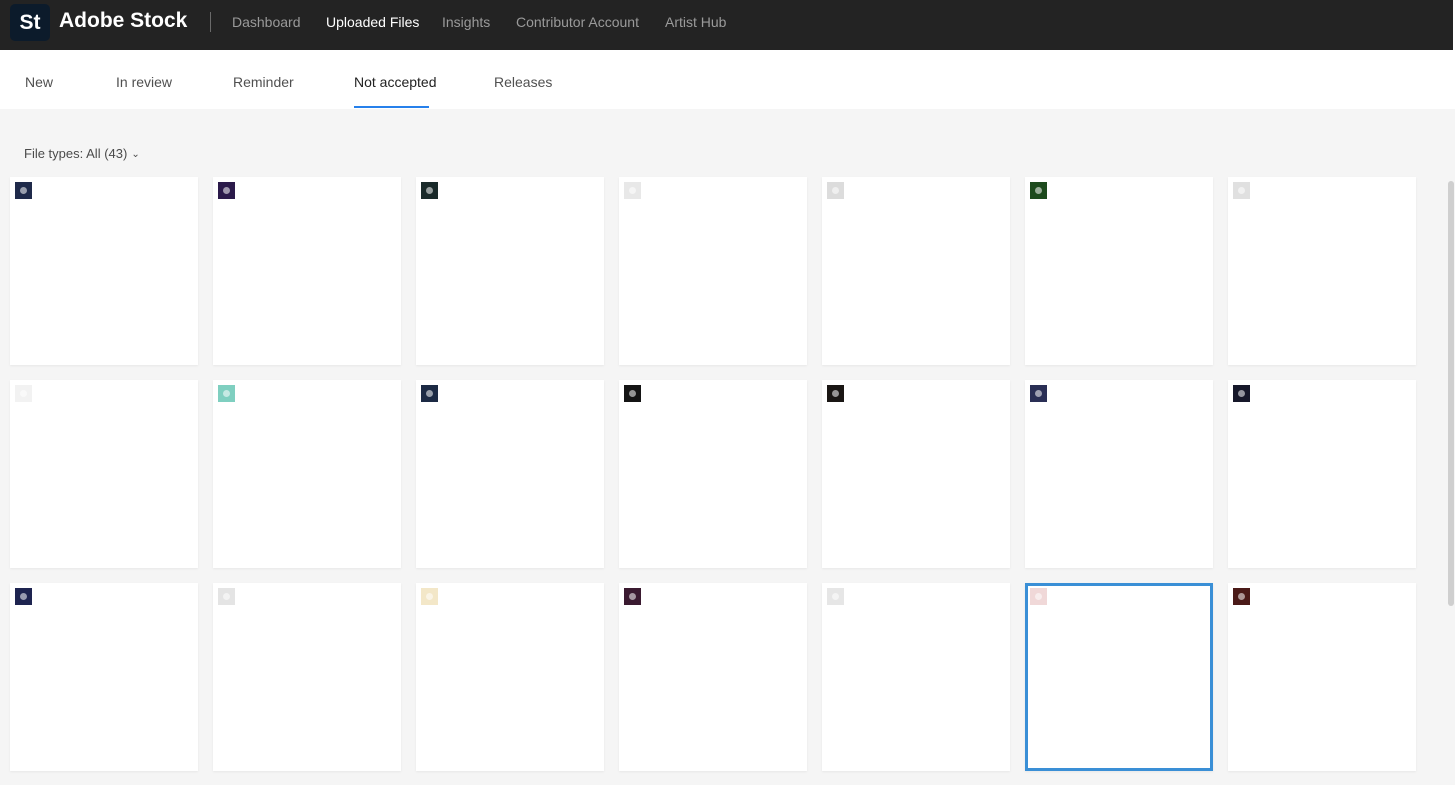 The width and height of the screenshot is (1455, 785). I want to click on thumbnail-astronaut-portrait, so click(1038, 393).